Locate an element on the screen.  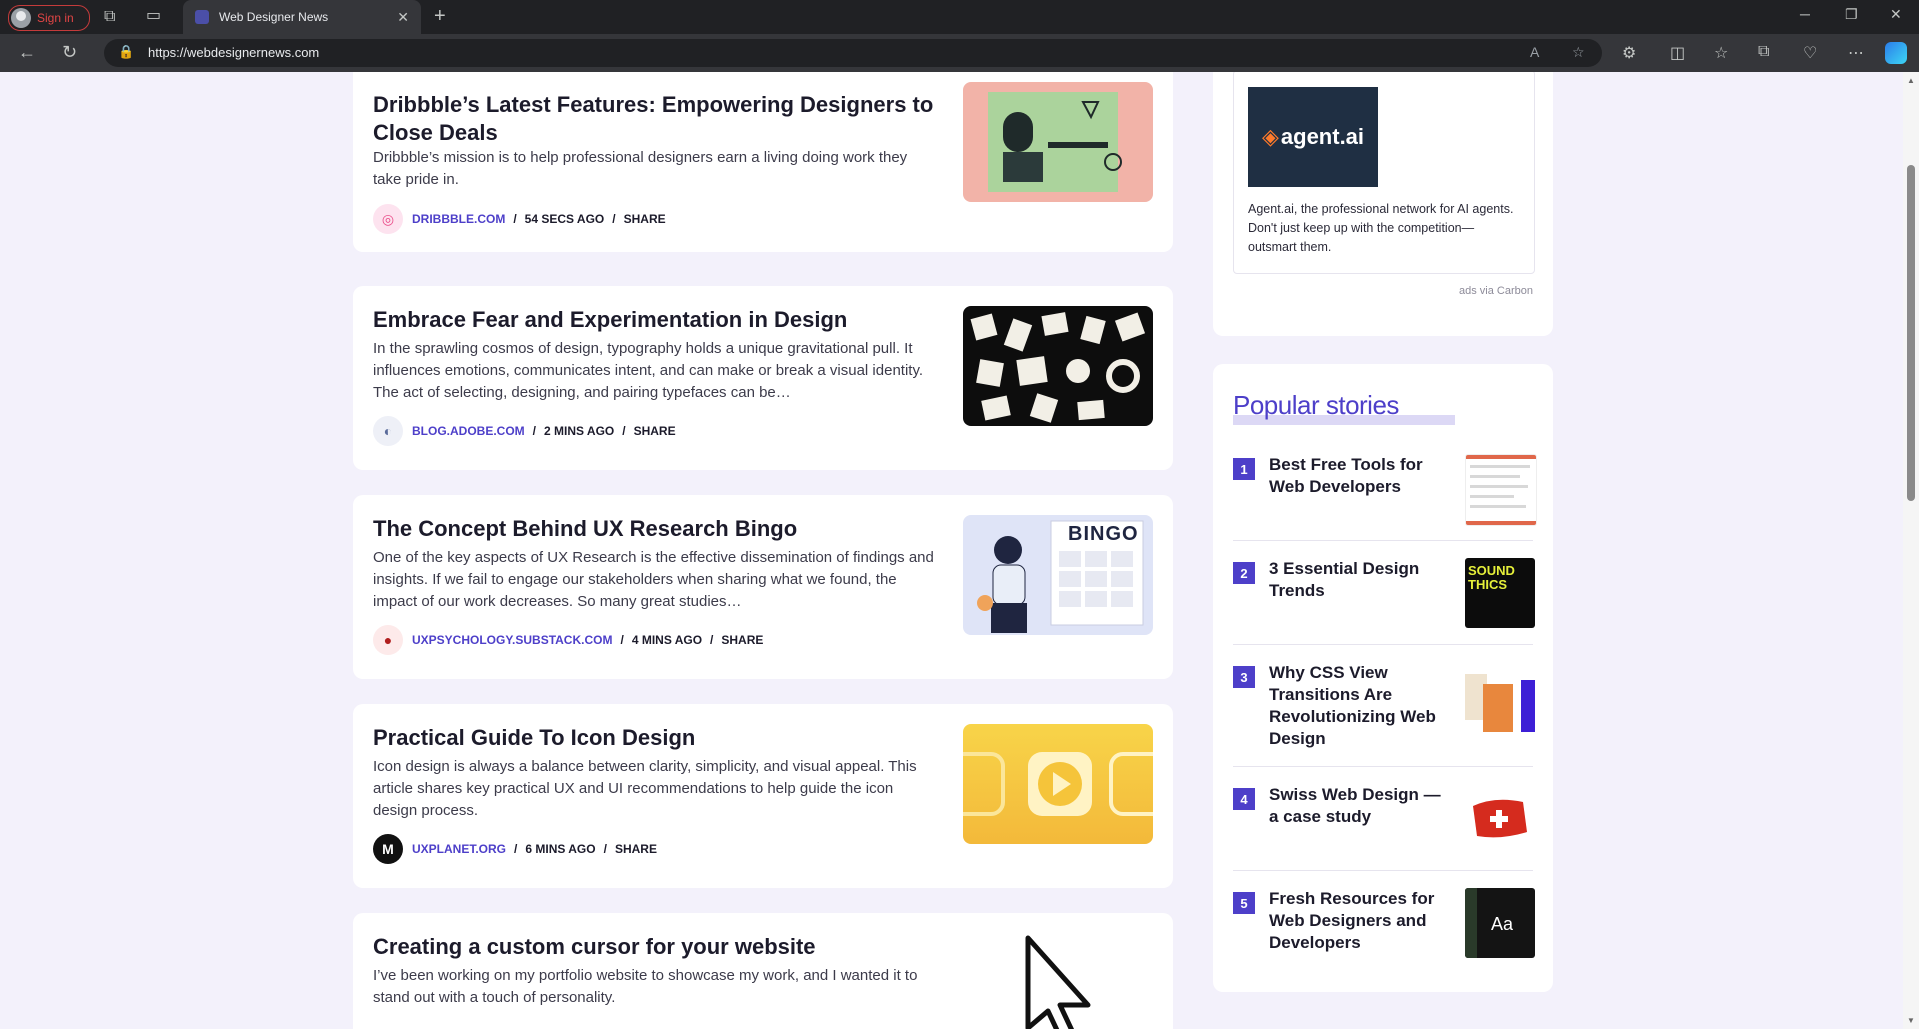
article-source-link: UXPSYCHOLOGY.SUBSTACK.COM is located at coordinates (512, 640).